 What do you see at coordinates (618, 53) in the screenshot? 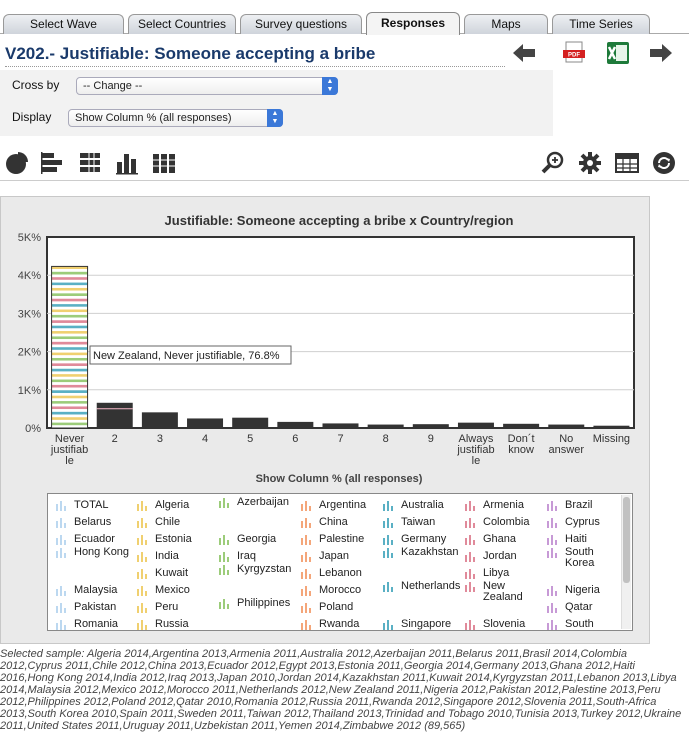
I see `excel-icon` at bounding box center [618, 53].